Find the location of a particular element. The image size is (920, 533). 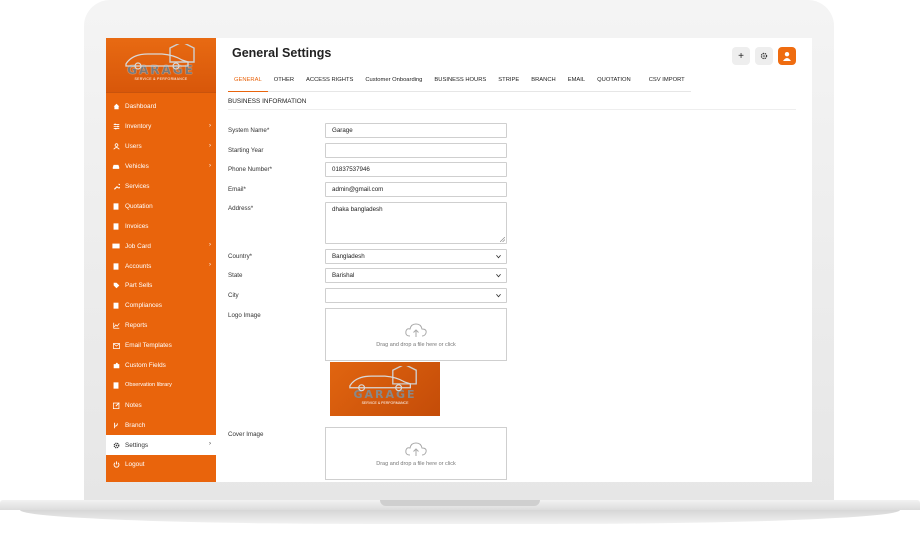

avatar-icon is located at coordinates (787, 56).